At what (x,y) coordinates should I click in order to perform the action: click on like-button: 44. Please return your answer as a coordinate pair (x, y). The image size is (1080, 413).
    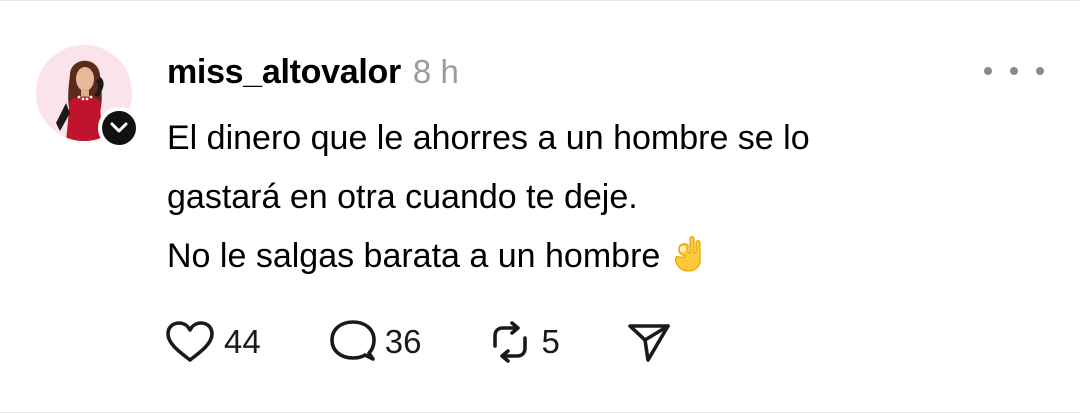
    Looking at the image, I should click on (212, 342).